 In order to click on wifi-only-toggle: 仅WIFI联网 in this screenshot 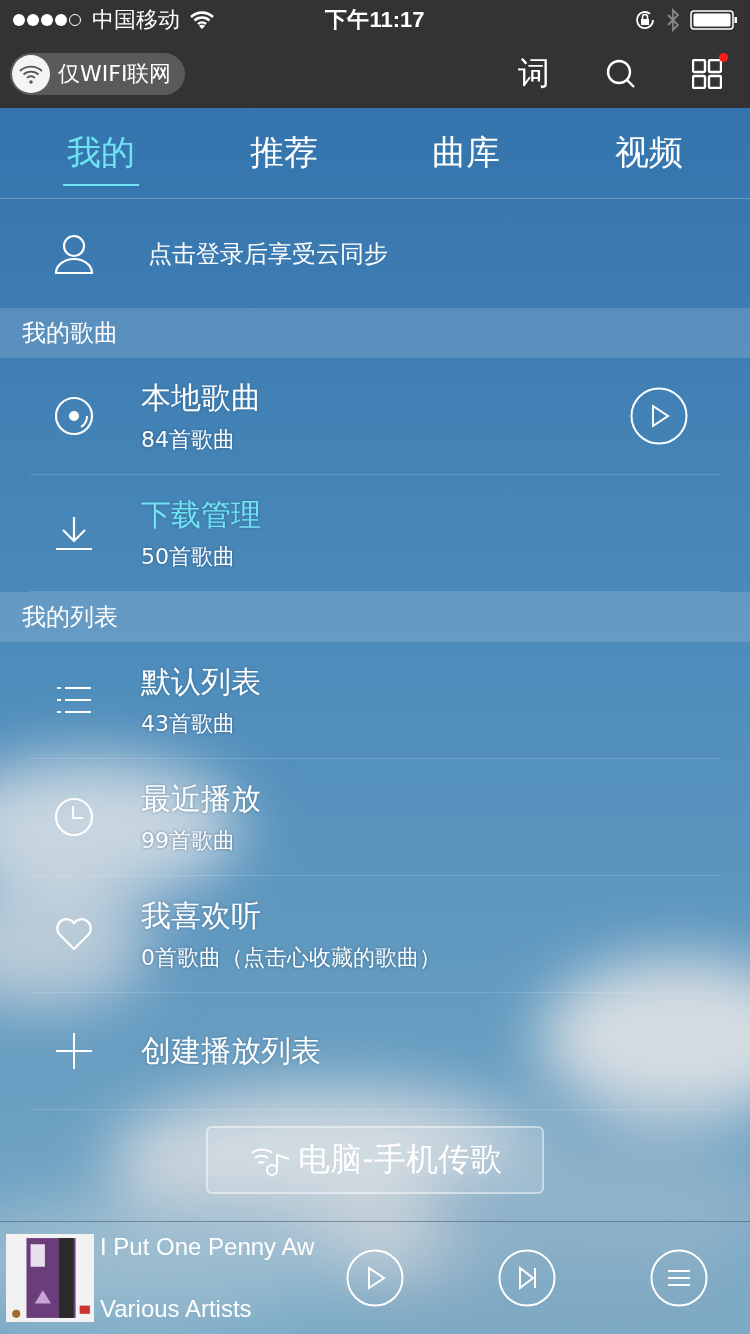, I will do `click(98, 74)`.